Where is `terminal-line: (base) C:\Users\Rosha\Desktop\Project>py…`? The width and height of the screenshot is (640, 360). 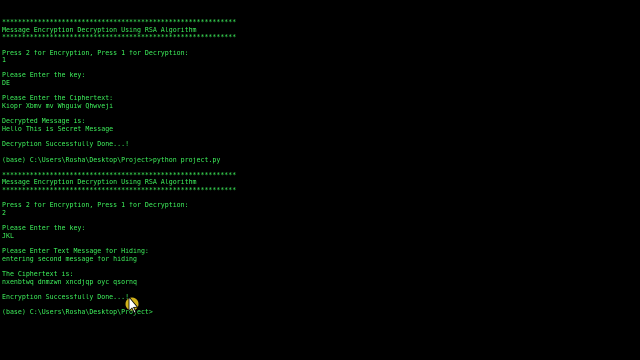
terminal-line: (base) C:\Users\Rosha\Desktop\Project>py… is located at coordinates (111, 160).